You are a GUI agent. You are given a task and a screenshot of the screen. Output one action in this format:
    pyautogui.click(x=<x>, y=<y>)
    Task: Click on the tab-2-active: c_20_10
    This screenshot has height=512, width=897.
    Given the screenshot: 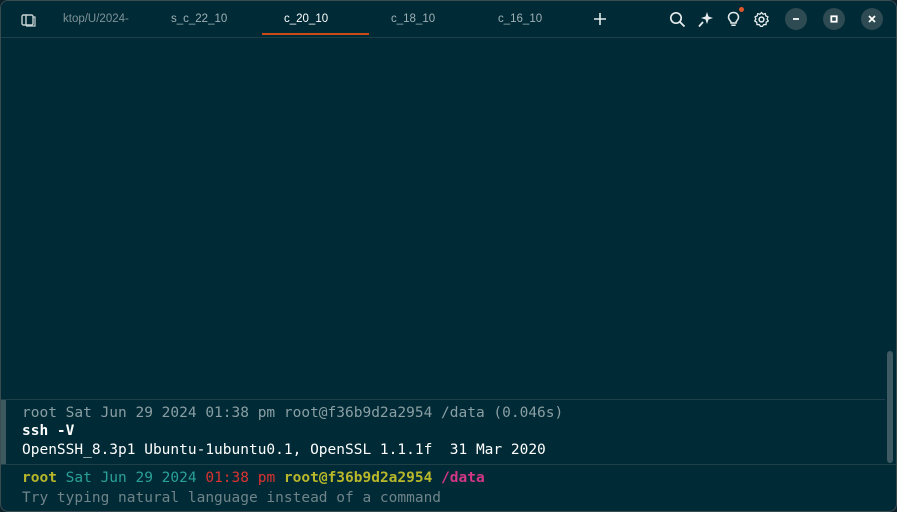 What is the action you would take?
    pyautogui.click(x=324, y=19)
    